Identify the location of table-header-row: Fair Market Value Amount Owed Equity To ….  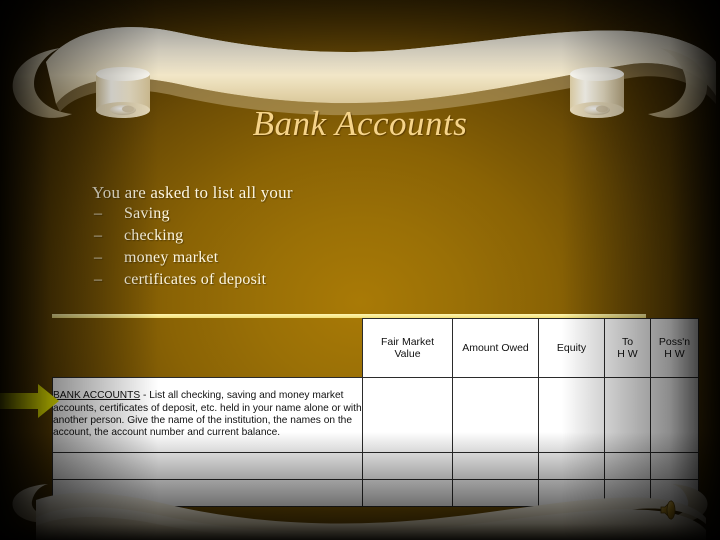
(376, 348).